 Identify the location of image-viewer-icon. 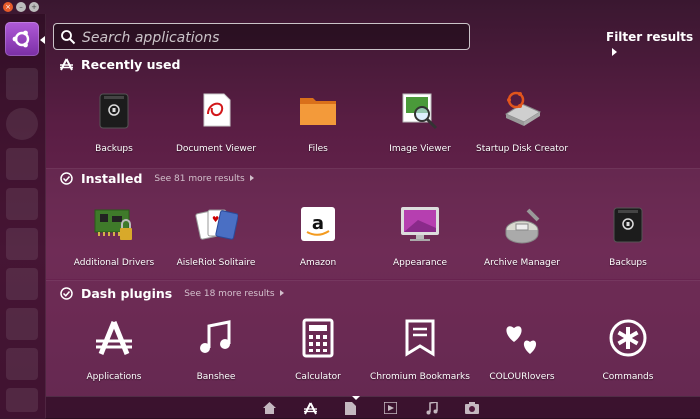
(420, 111).